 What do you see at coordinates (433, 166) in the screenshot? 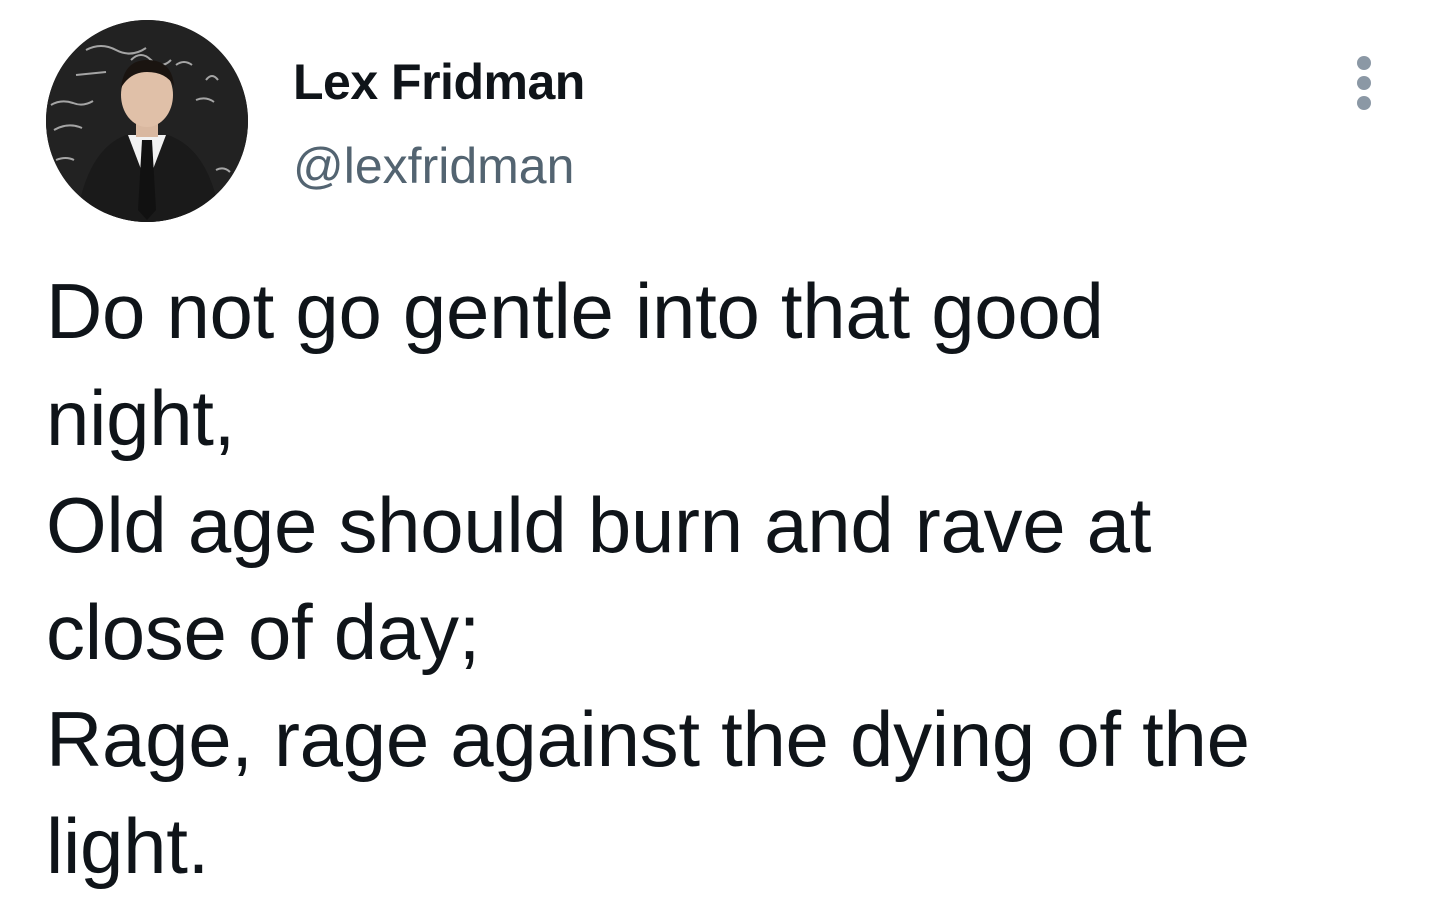
I see `author-handle: @lexfridman` at bounding box center [433, 166].